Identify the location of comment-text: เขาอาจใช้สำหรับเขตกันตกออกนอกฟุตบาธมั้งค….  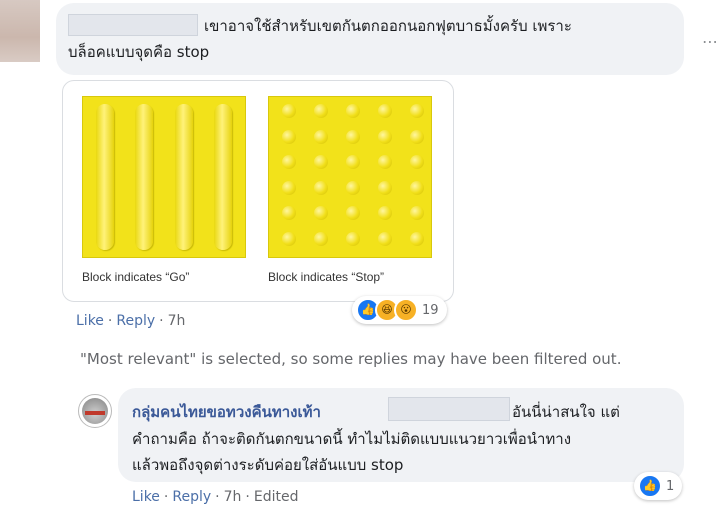
(368, 39).